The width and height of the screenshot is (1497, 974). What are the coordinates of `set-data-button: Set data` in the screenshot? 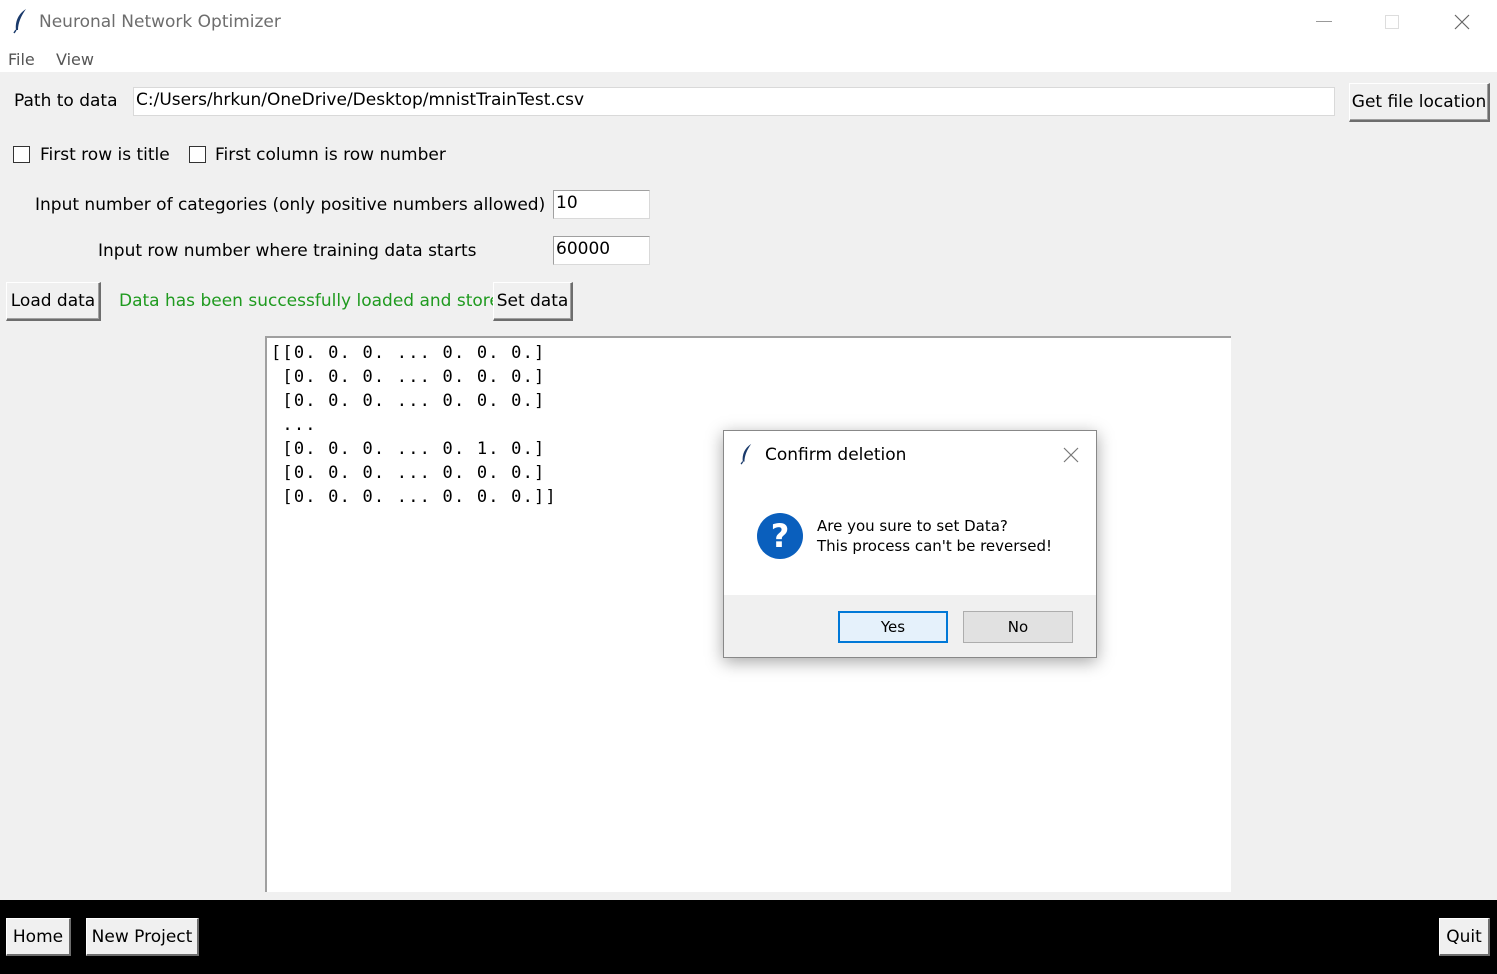 It's located at (533, 301).